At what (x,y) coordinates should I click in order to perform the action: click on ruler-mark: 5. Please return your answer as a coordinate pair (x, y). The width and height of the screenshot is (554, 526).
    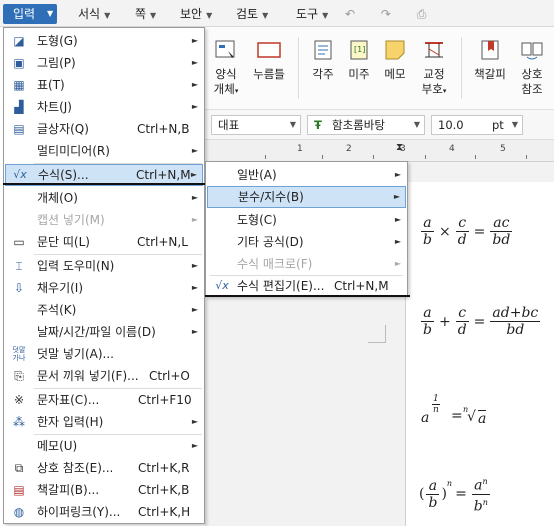
    Looking at the image, I should click on (503, 149).